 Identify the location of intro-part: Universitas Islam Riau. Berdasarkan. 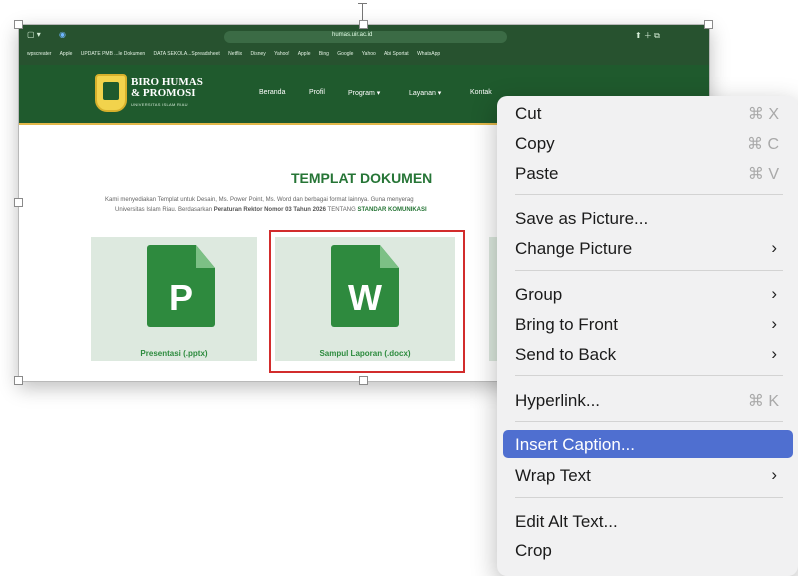
(164, 210).